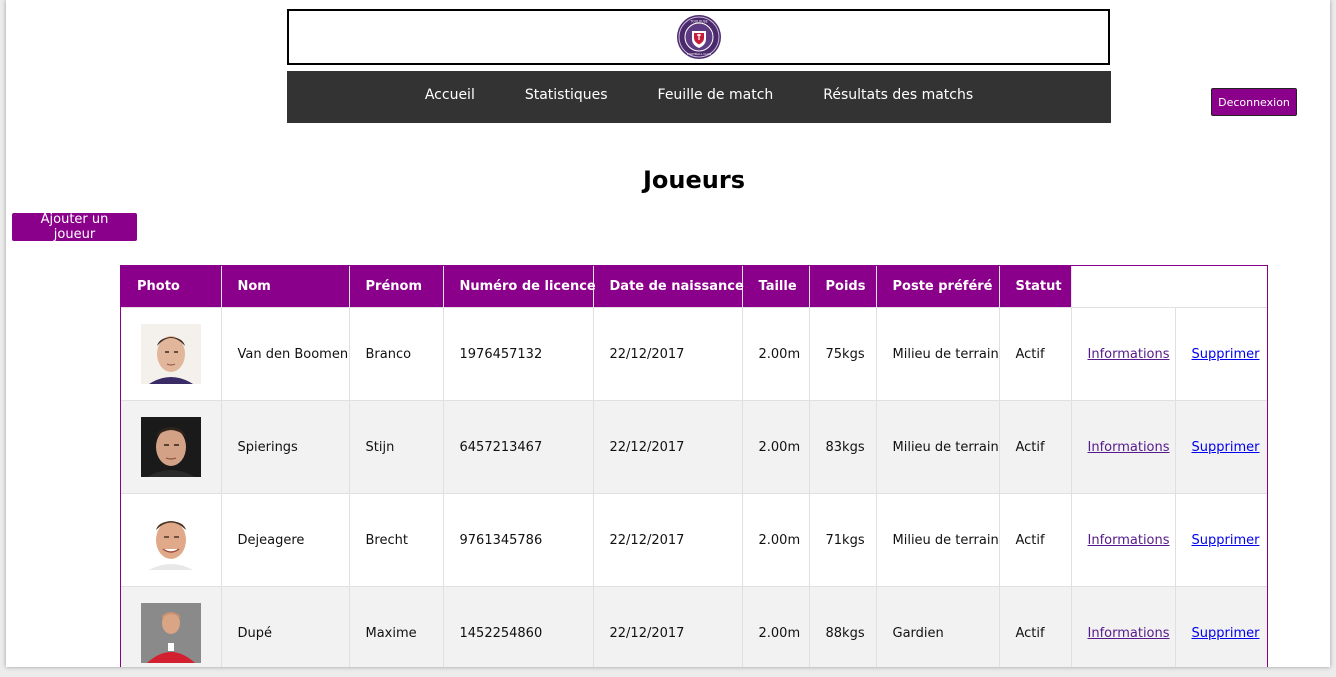  Describe the element at coordinates (843, 354) in the screenshot. I see `cell-poids: 75kgs` at that location.